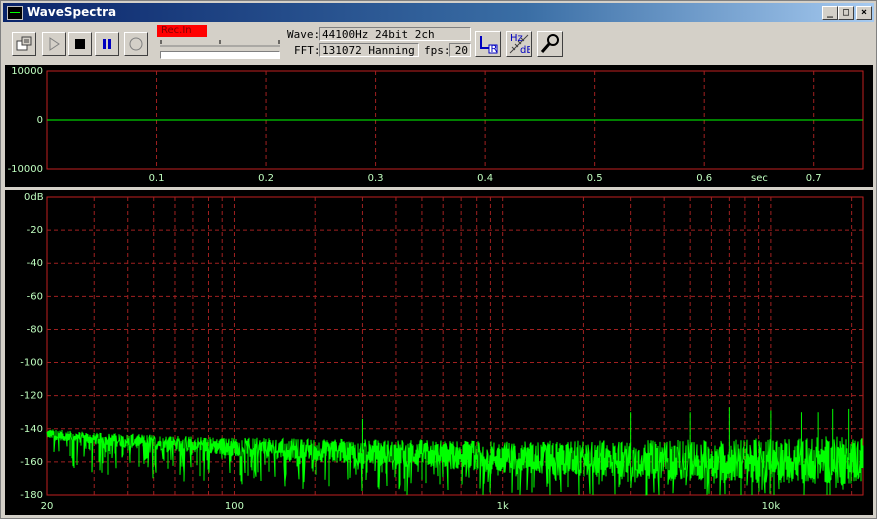 The height and width of the screenshot is (519, 877). What do you see at coordinates (369, 50) in the screenshot?
I see `fft-settings-field: 131072 Hanning` at bounding box center [369, 50].